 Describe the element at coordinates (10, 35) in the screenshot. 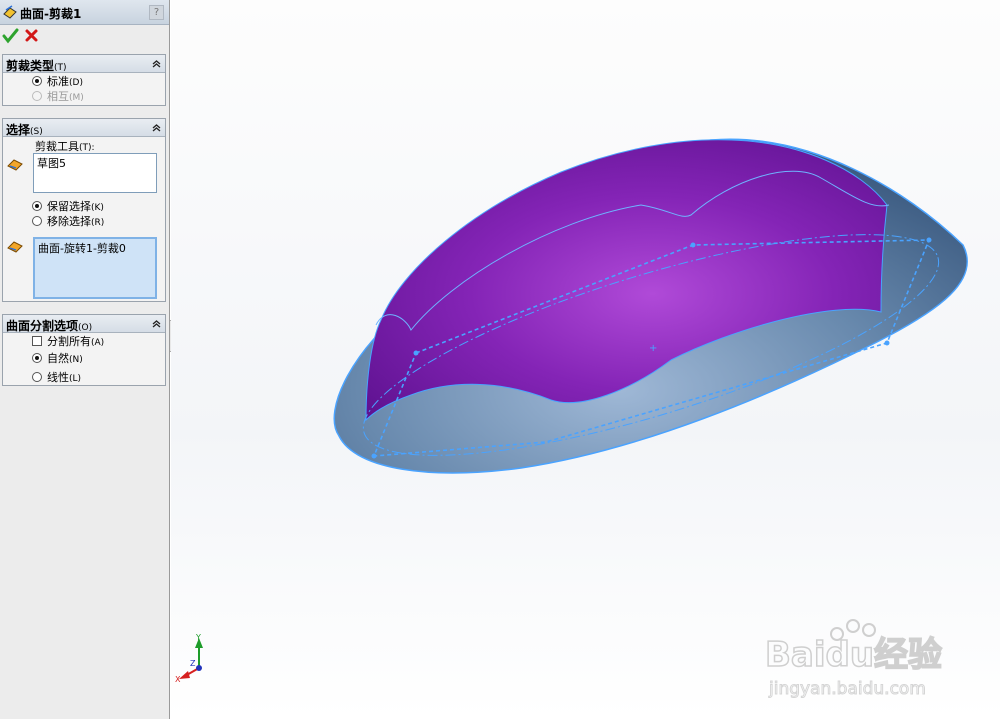

I see `ok-button` at that location.